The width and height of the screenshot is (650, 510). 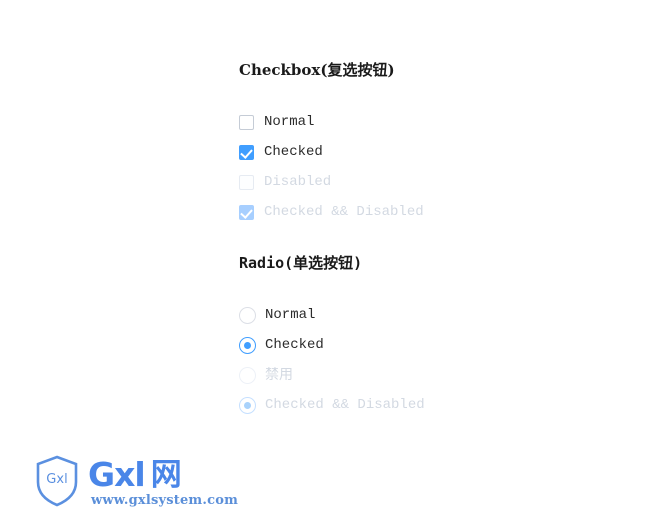 What do you see at coordinates (429, 152) in the screenshot?
I see `checkbox-item-checked: Checked` at bounding box center [429, 152].